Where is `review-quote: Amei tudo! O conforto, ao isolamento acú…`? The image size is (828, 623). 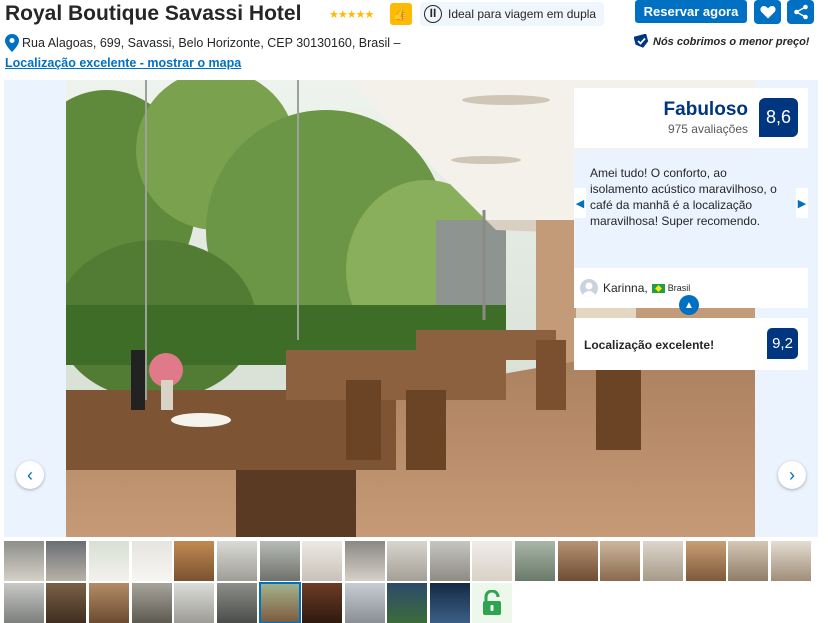
review-quote: Amei tudo! O conforto, ao isolamento acú… is located at coordinates (683, 197).